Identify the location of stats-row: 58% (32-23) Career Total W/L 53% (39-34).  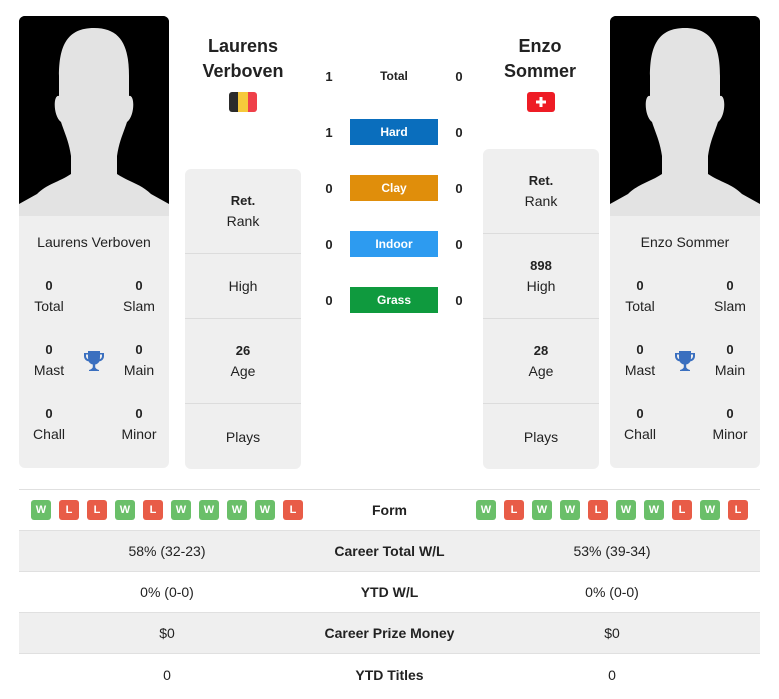
(389, 551).